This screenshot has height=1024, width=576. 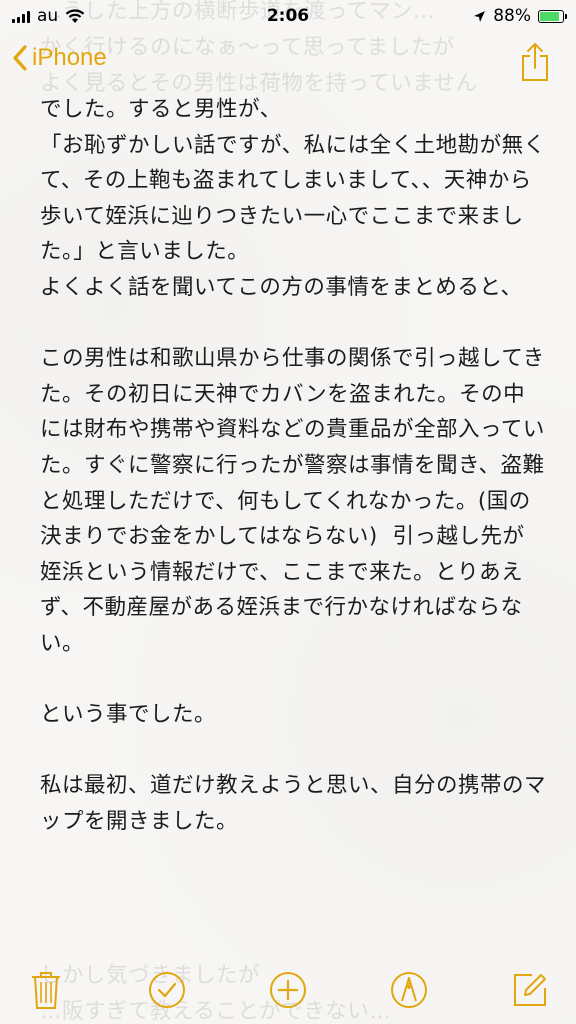 I want to click on markup-icon, so click(x=409, y=990).